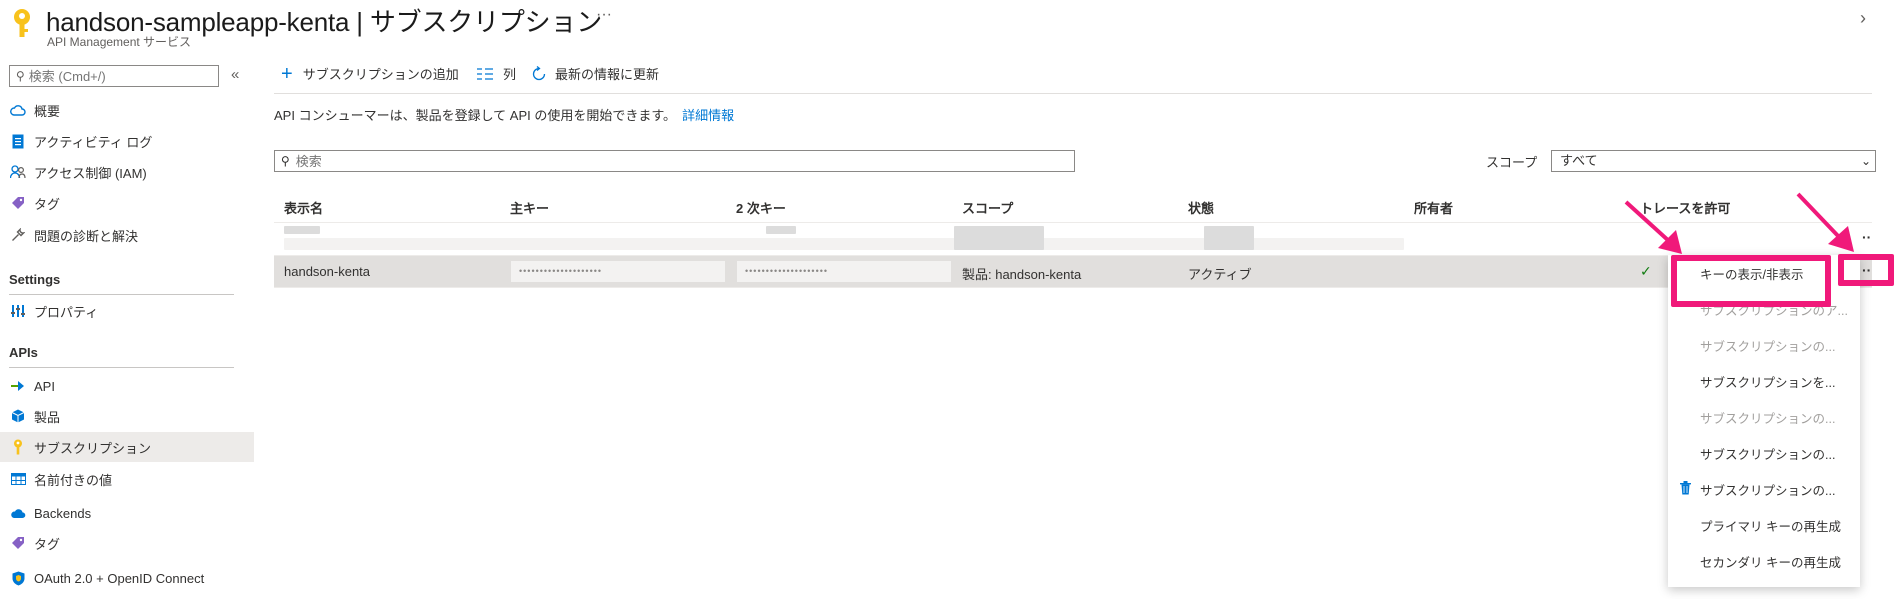  I want to click on trace-check-icon: ✓, so click(1646, 271).